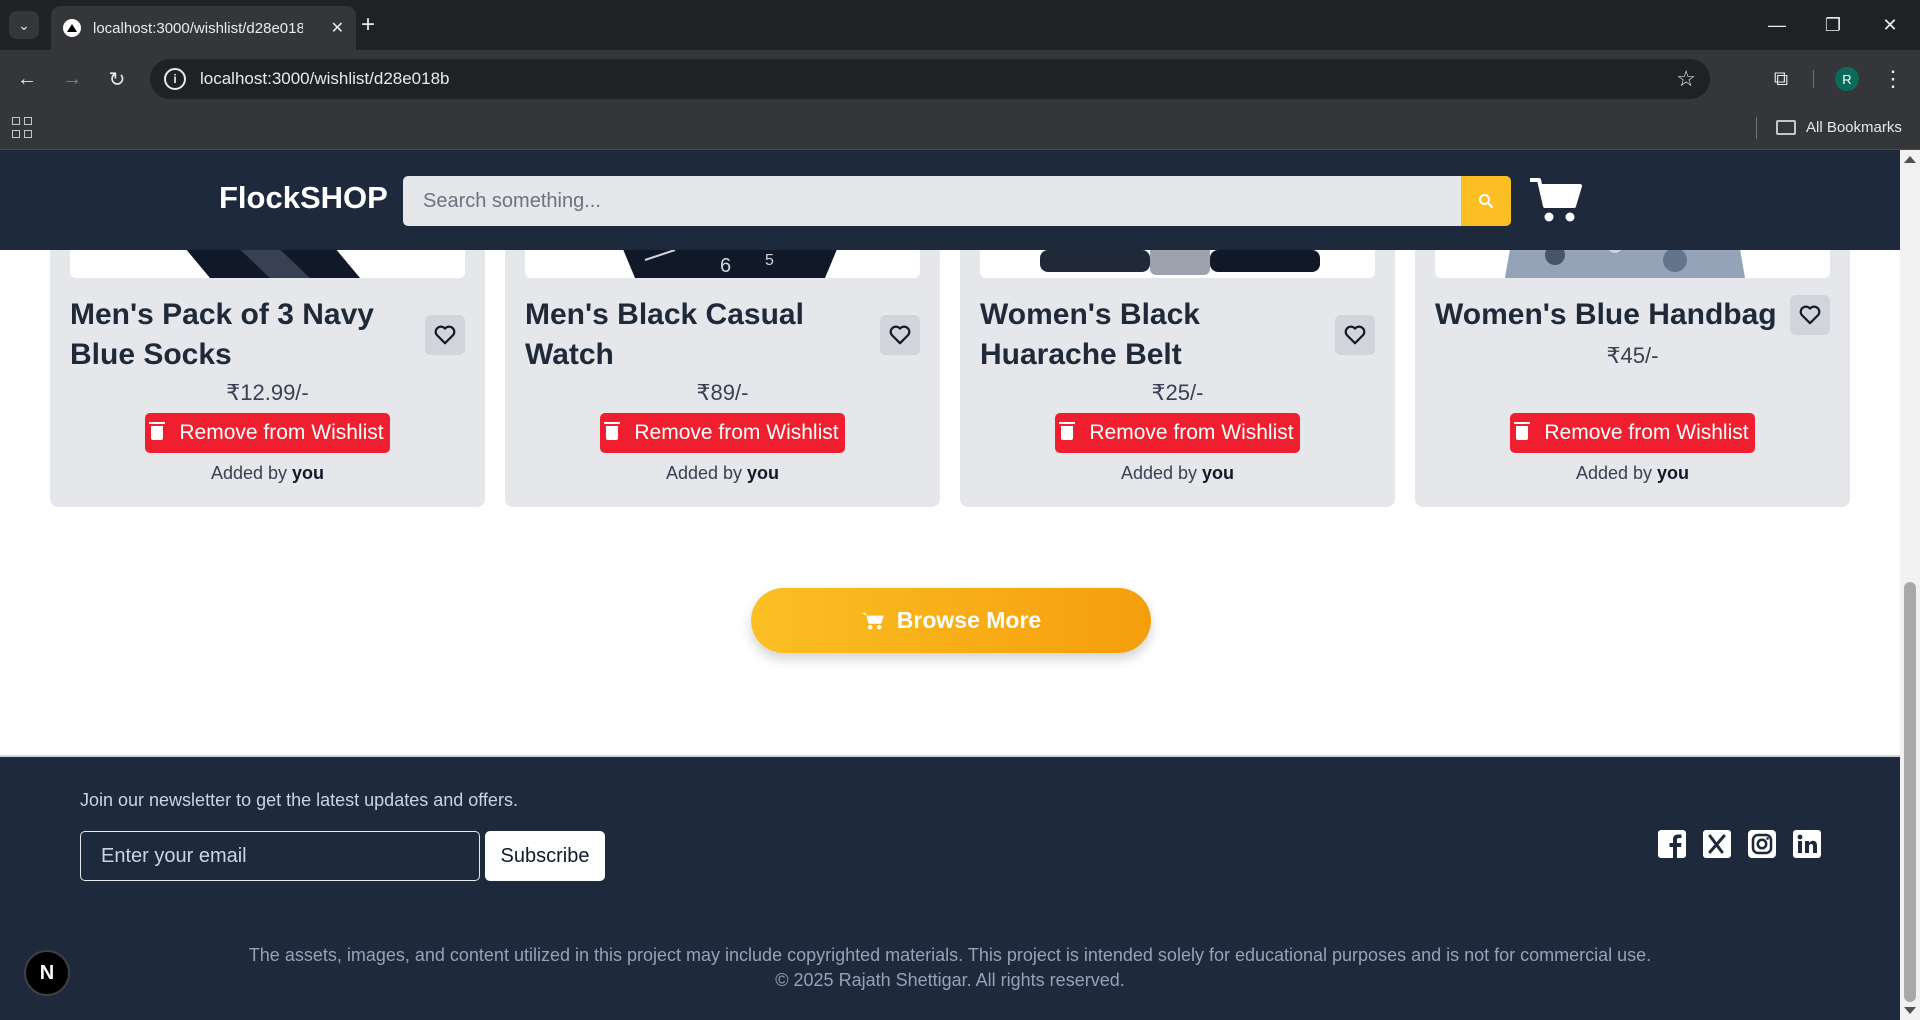  I want to click on minimize-button: —, so click(1777, 25).